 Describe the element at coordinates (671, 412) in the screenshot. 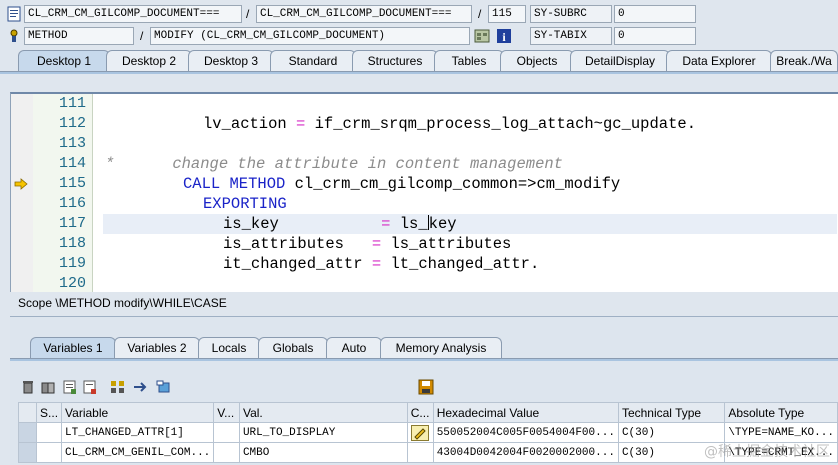

I see `col-technical-type: Technical Type` at that location.